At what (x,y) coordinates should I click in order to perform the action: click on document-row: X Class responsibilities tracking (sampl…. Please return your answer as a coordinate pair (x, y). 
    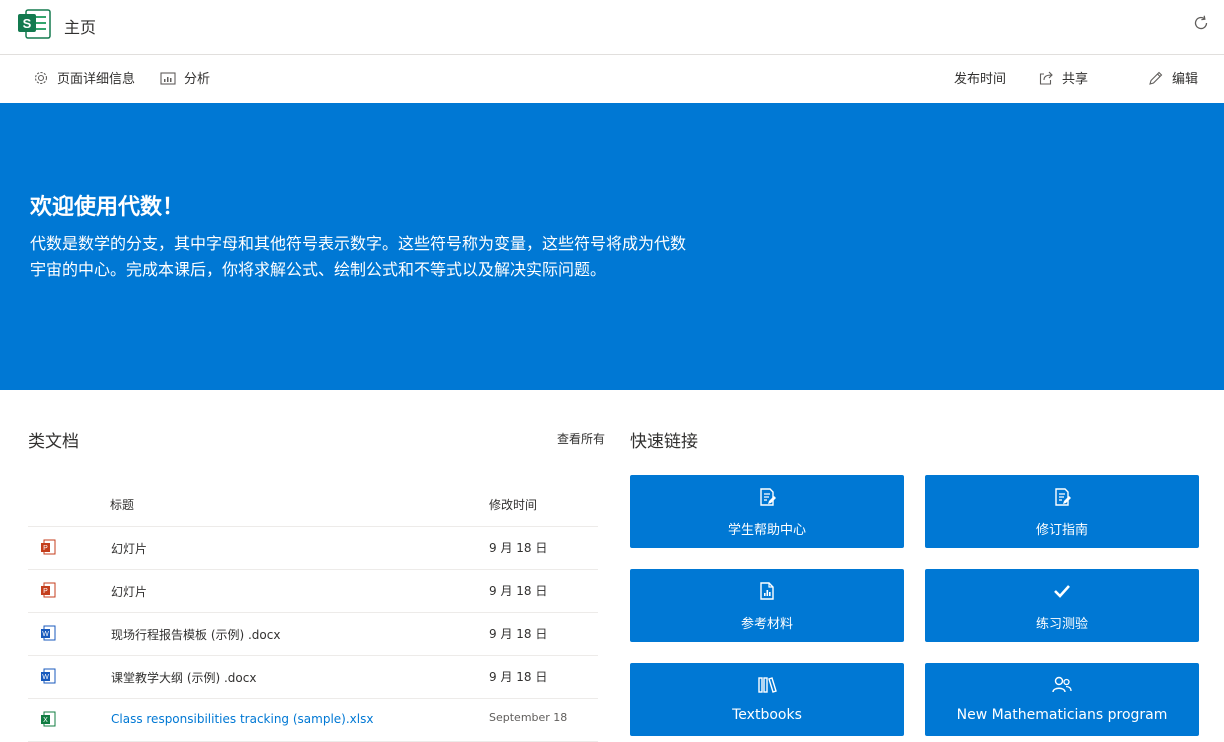
    Looking at the image, I should click on (313, 720).